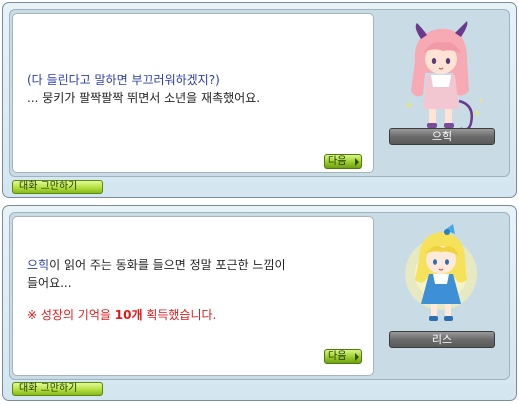 The height and width of the screenshot is (404, 519). I want to click on reward-notice: ※ 성장의 기억을 10개 획득했습니다., so click(121, 315).